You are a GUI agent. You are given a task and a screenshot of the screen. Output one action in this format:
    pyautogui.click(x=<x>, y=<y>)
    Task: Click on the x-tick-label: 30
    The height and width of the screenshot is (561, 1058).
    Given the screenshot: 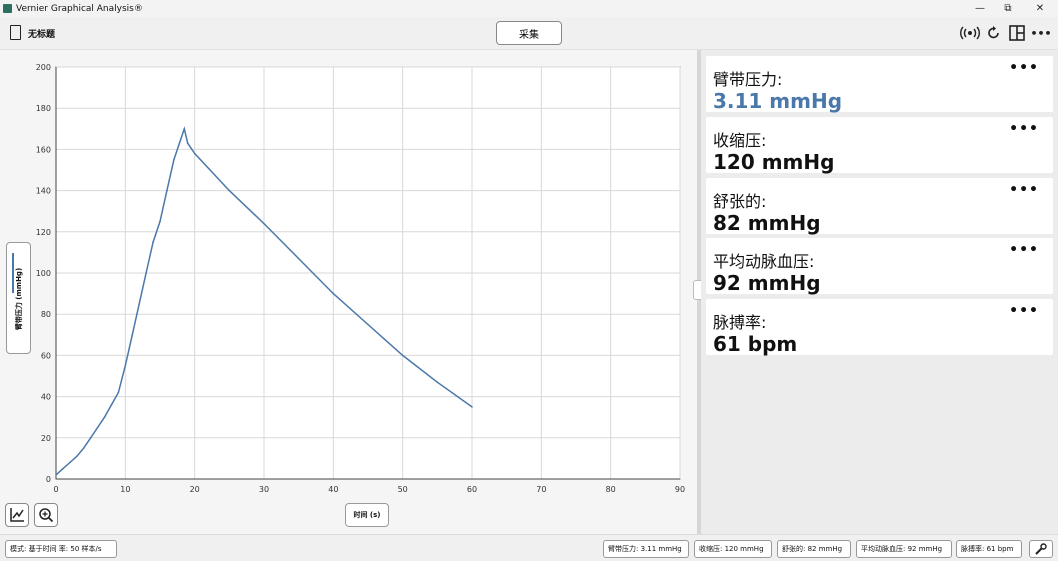 What is the action you would take?
    pyautogui.click(x=264, y=489)
    